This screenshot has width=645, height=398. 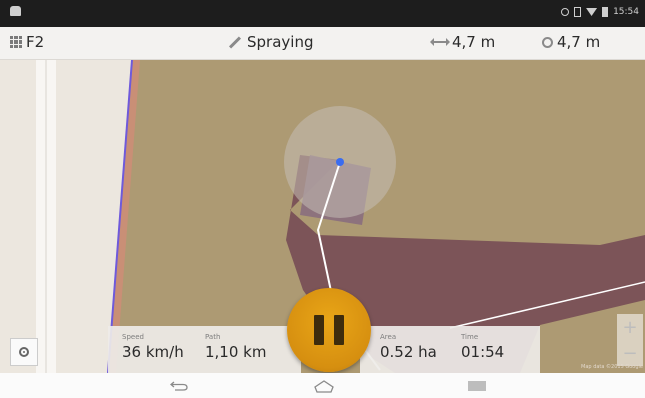 What do you see at coordinates (605, 12) in the screenshot?
I see `battery-icon` at bounding box center [605, 12].